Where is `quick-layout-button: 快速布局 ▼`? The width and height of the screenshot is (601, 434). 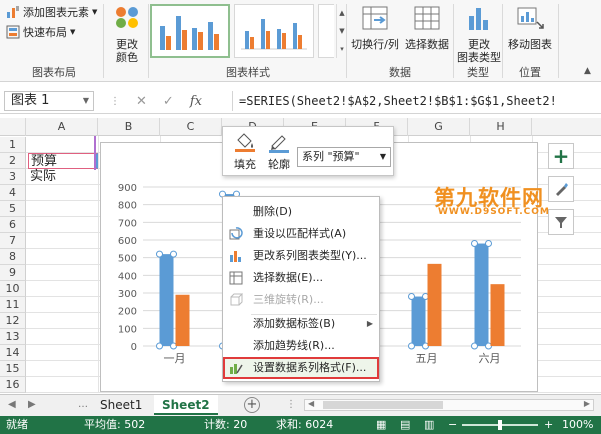
quick-layout-button: 快速布局 ▼ is located at coordinates (40, 32).